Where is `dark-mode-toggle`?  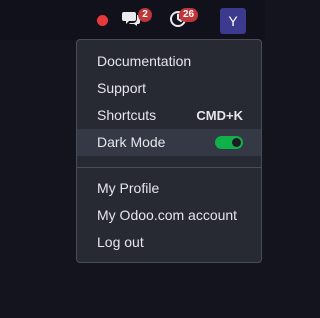
dark-mode-toggle is located at coordinates (229, 142).